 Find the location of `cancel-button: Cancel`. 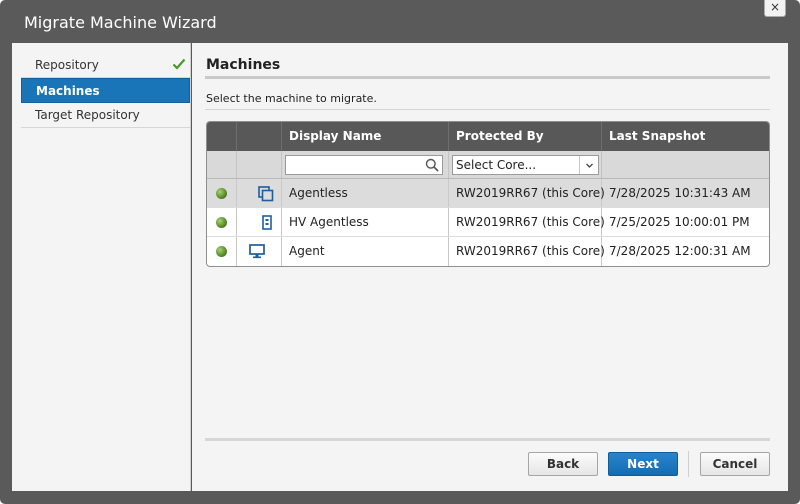

cancel-button: Cancel is located at coordinates (735, 464).